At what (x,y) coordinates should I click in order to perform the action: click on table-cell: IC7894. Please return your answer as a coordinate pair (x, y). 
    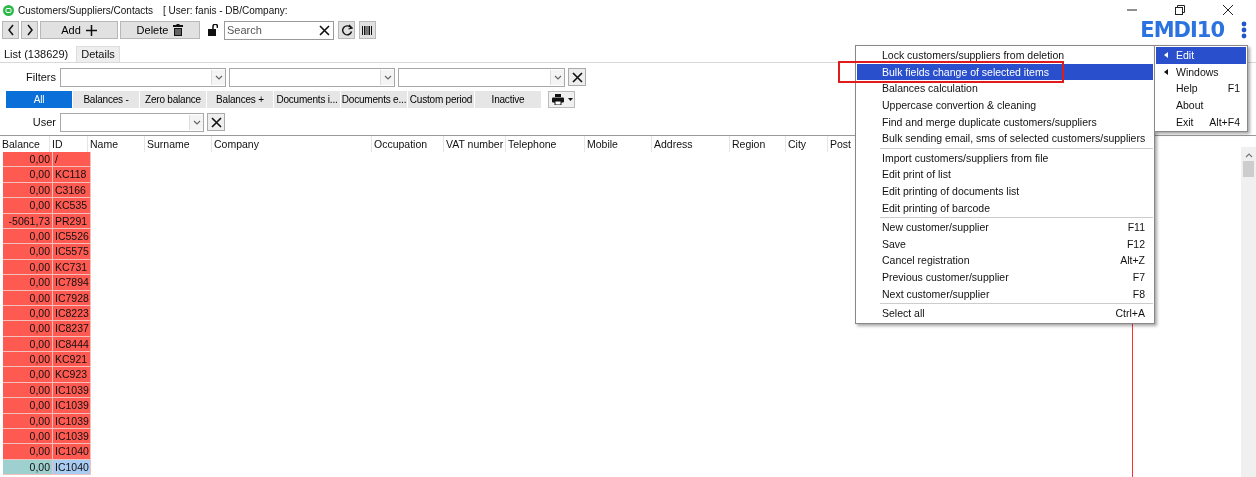
    Looking at the image, I should click on (72, 283).